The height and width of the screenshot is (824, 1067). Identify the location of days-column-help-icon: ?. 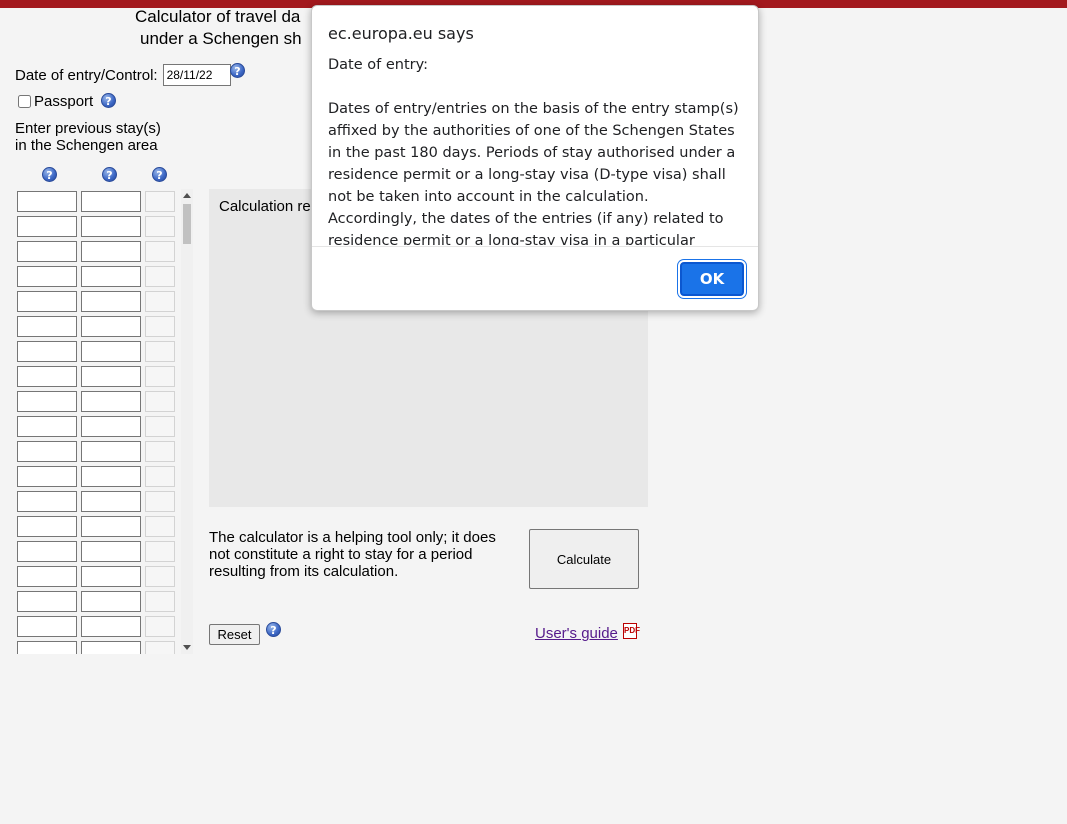
(159, 174).